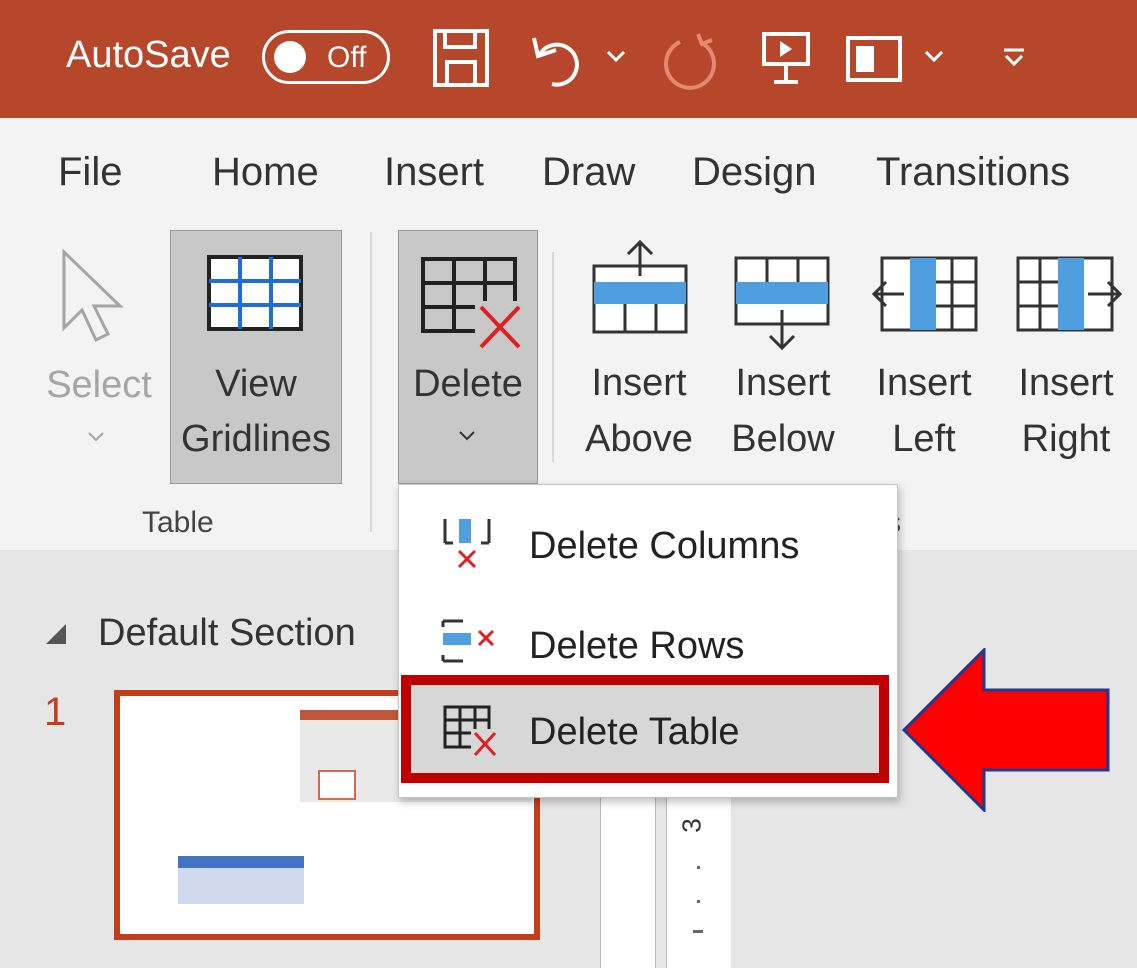 The width and height of the screenshot is (1137, 968). I want to click on tab-home: Home, so click(265, 172).